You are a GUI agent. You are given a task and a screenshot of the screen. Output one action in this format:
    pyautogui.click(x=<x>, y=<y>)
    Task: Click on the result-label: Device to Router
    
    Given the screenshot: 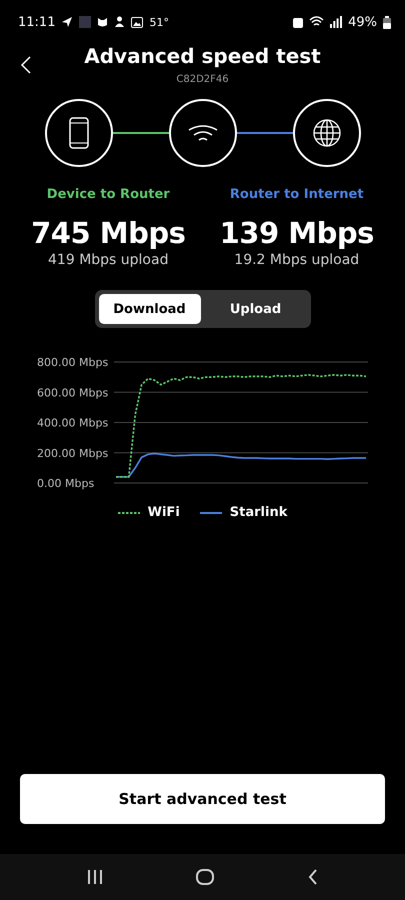 What is the action you would take?
    pyautogui.click(x=108, y=194)
    